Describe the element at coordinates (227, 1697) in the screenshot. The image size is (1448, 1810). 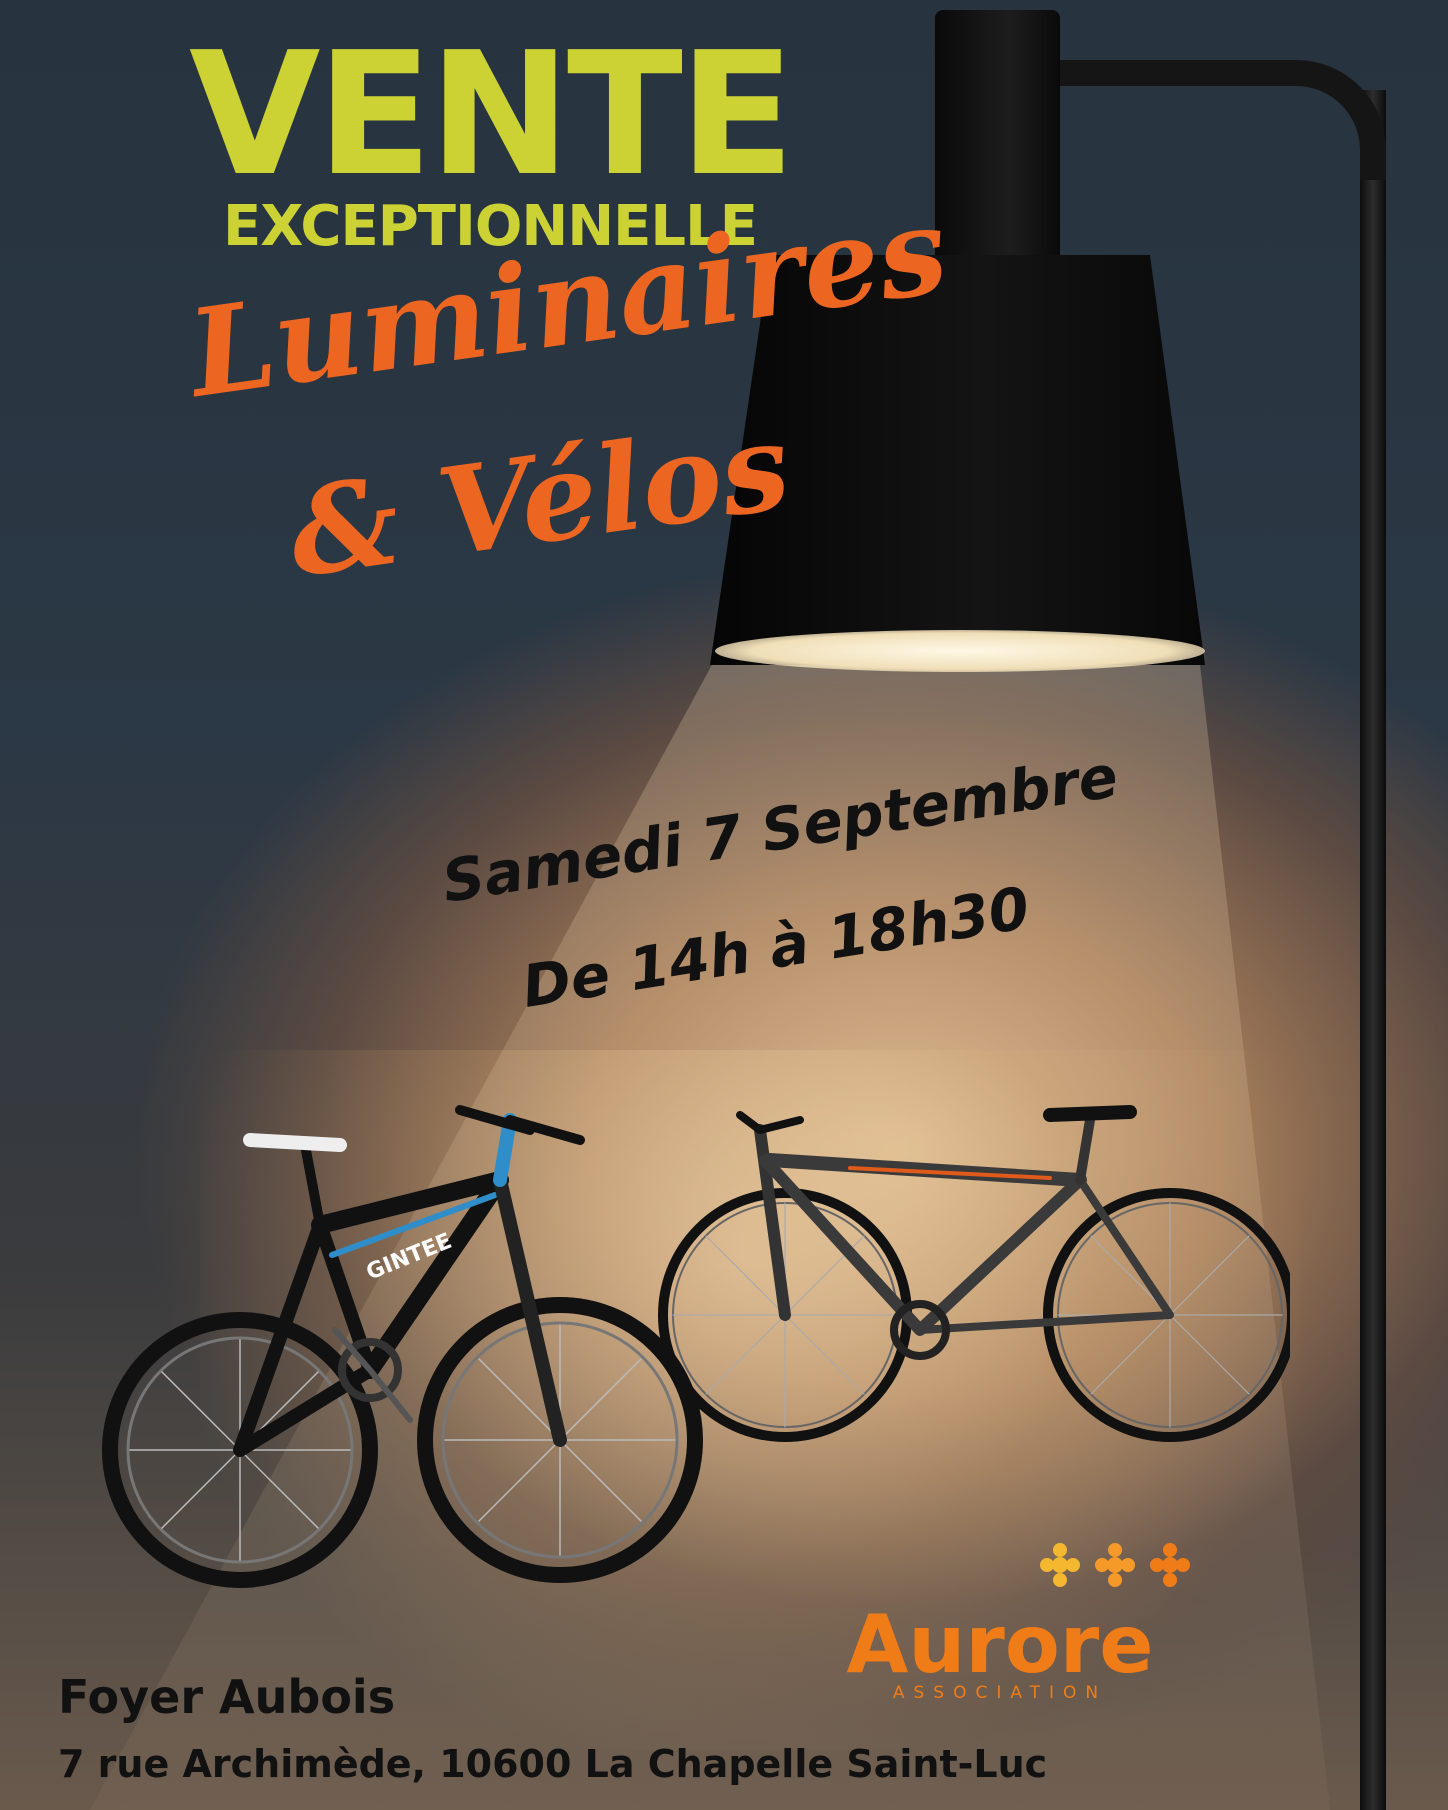
I see `venue-name: Foyer Aubois` at that location.